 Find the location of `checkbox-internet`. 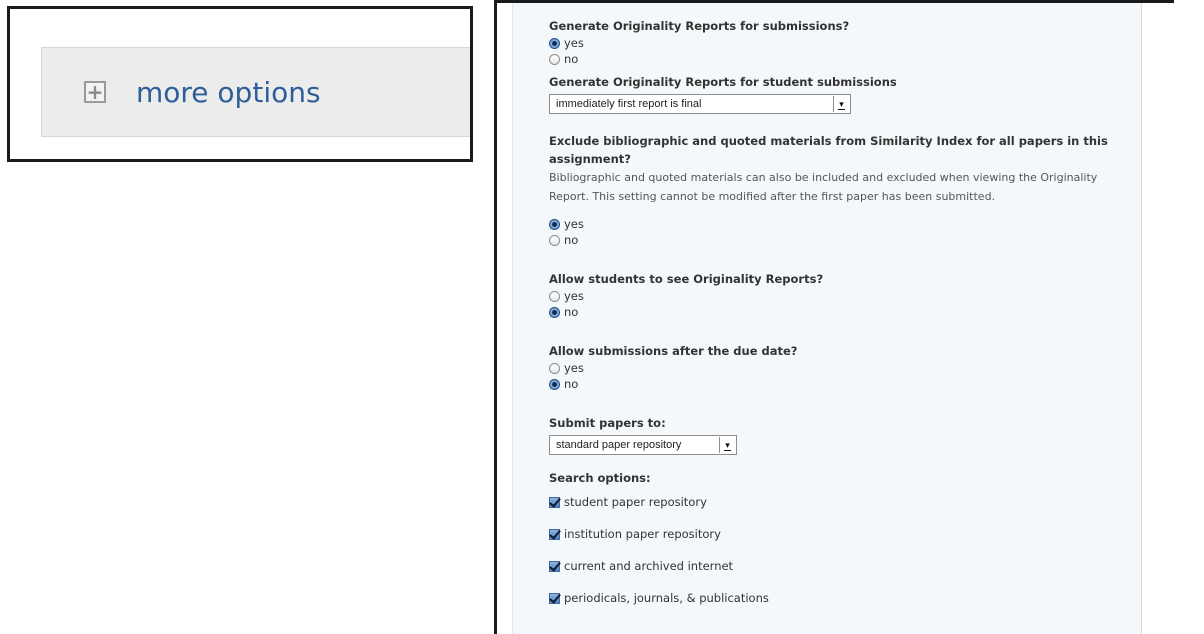

checkbox-internet is located at coordinates (554, 566).